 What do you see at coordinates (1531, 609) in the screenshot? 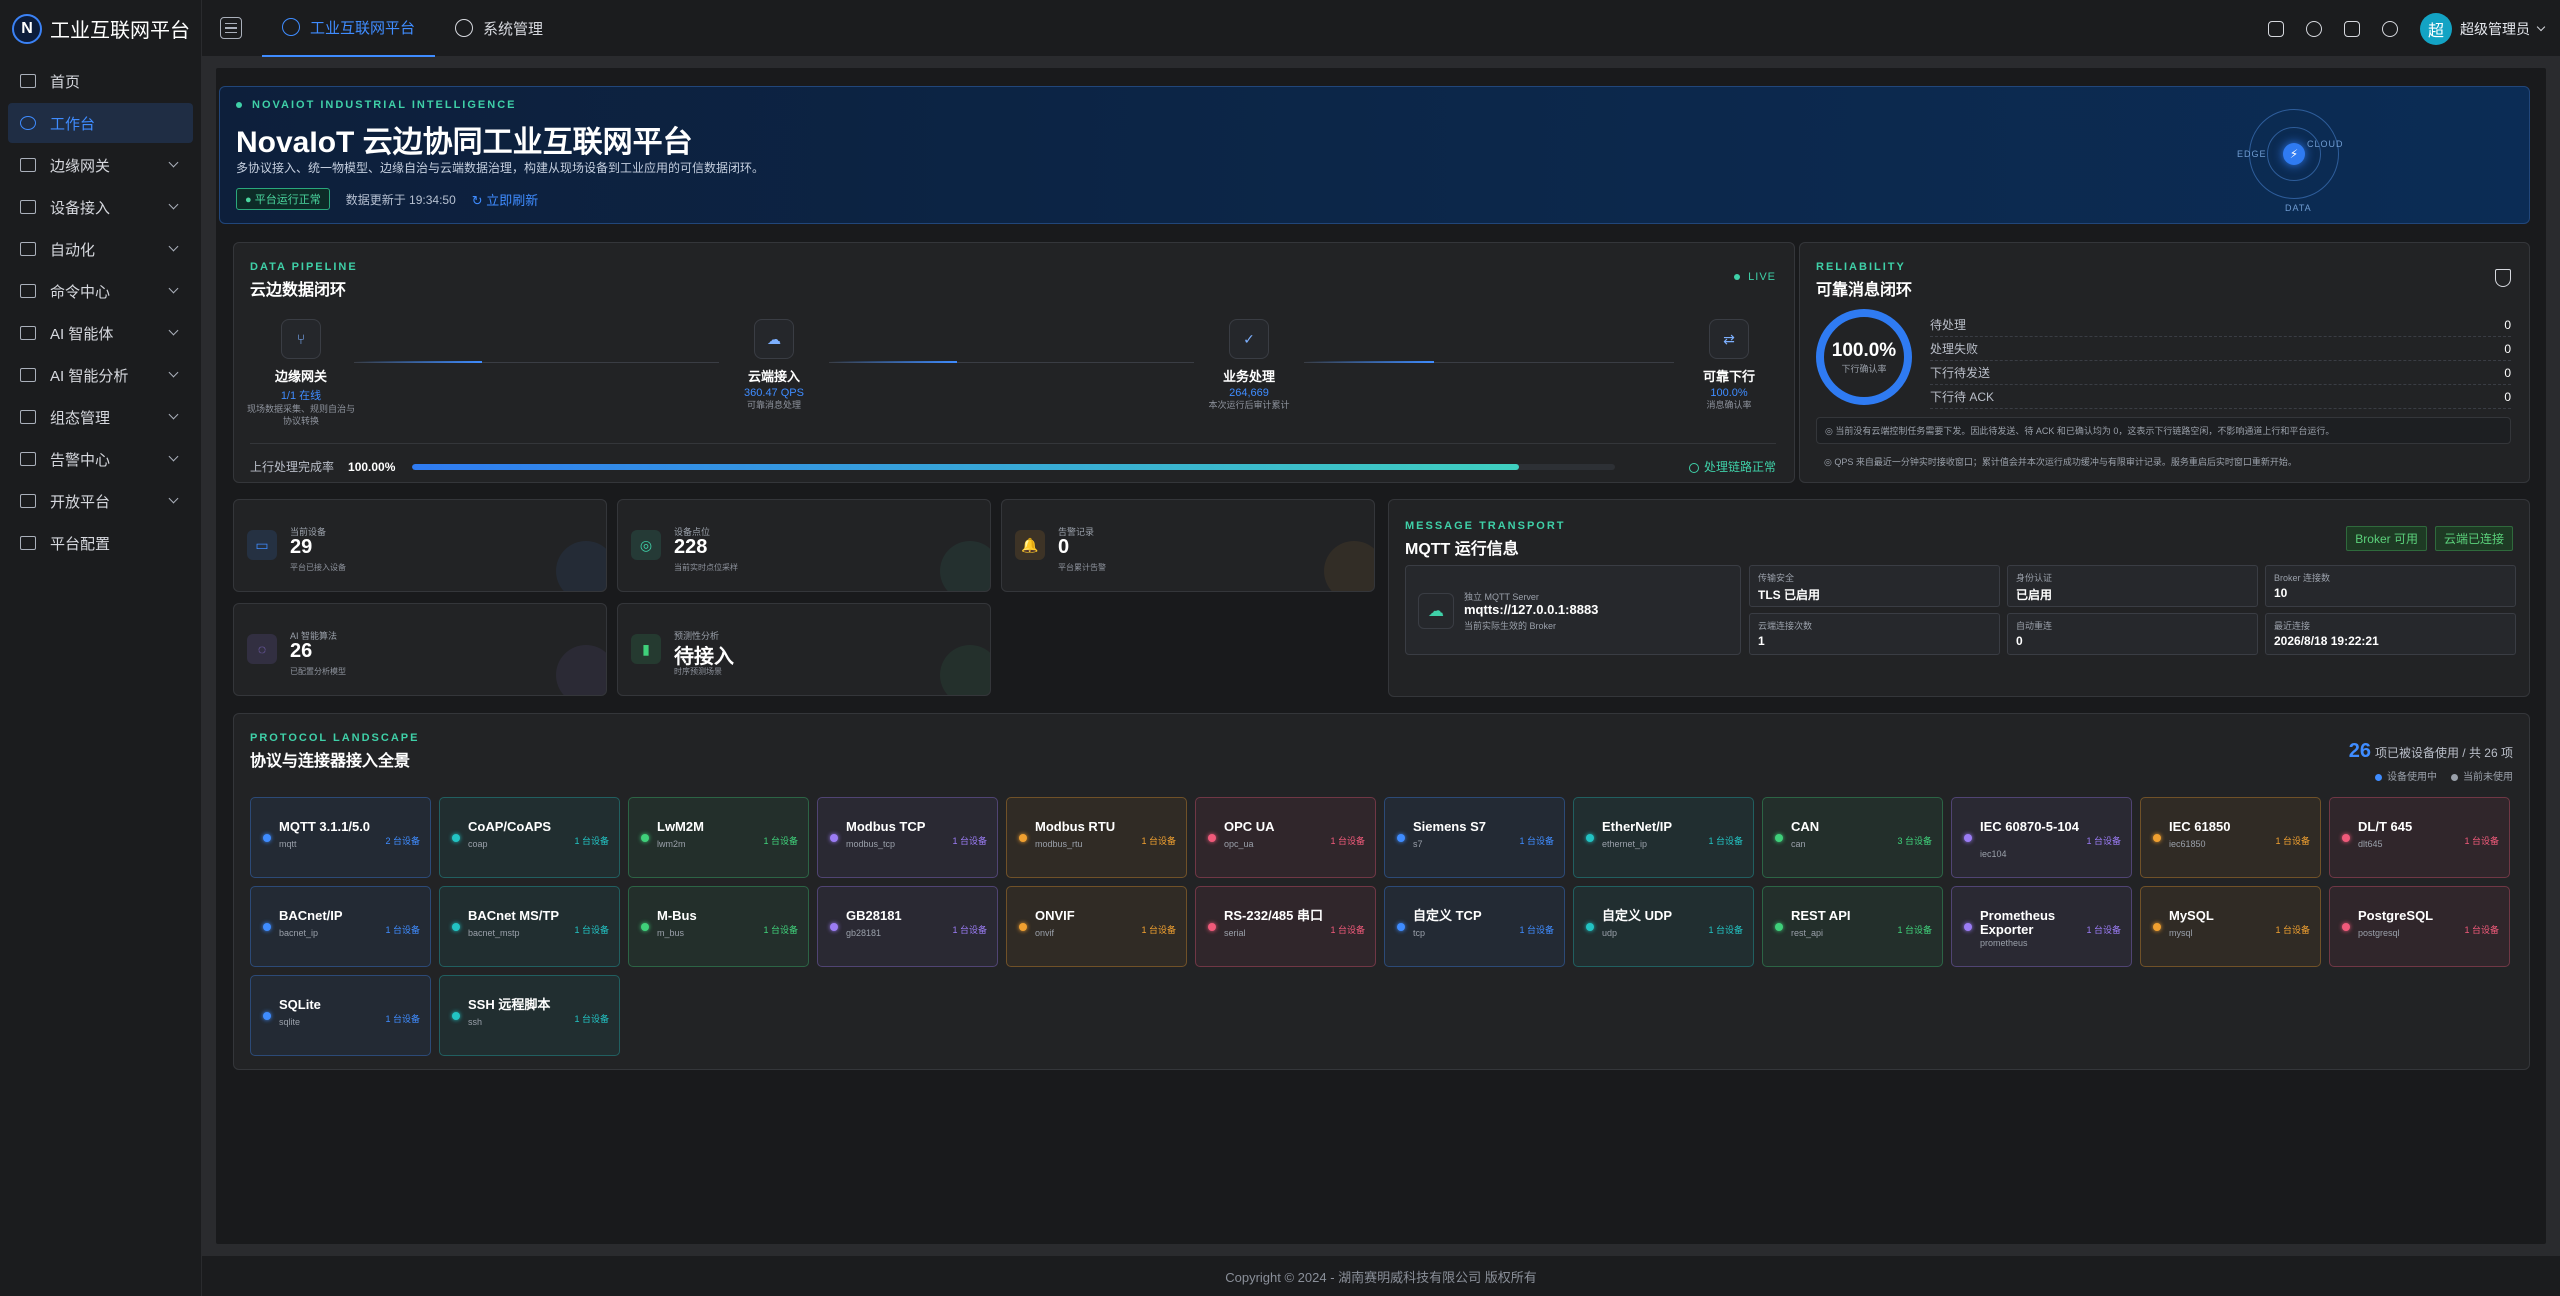
I see `server-url: mqtts://127.0.0.1:8883` at bounding box center [1531, 609].